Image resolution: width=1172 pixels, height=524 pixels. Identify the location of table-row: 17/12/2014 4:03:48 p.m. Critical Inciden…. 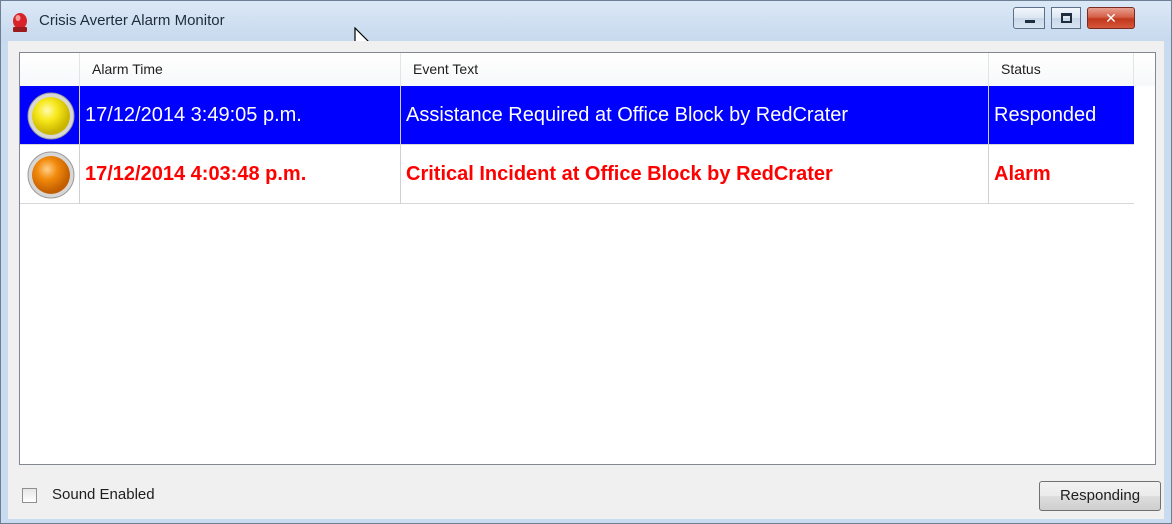
(577, 174).